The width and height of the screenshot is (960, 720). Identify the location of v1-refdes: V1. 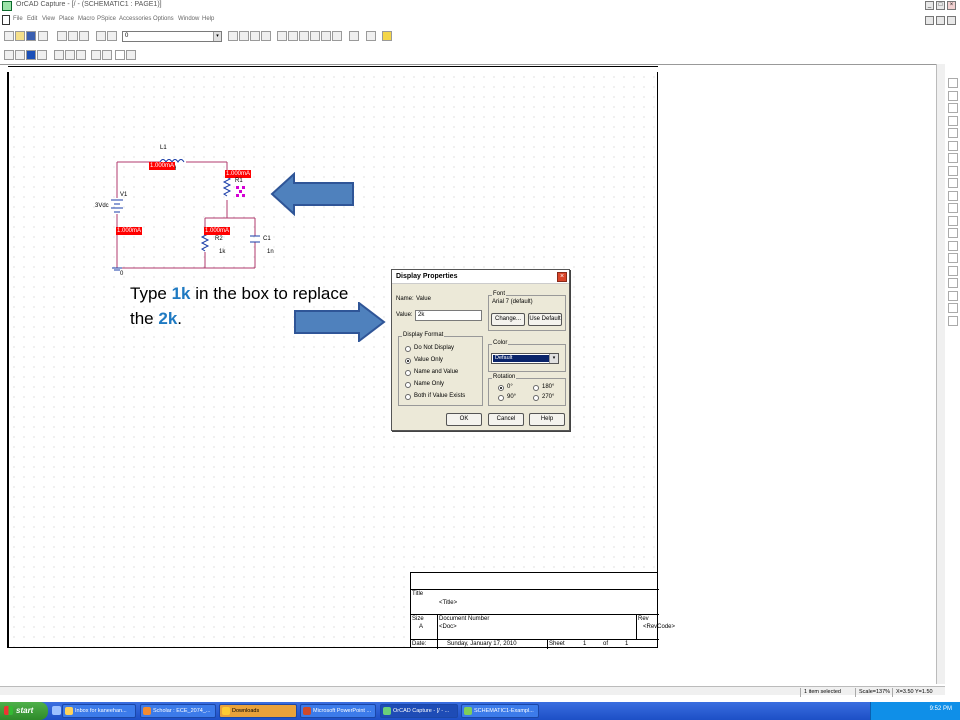
(123, 195).